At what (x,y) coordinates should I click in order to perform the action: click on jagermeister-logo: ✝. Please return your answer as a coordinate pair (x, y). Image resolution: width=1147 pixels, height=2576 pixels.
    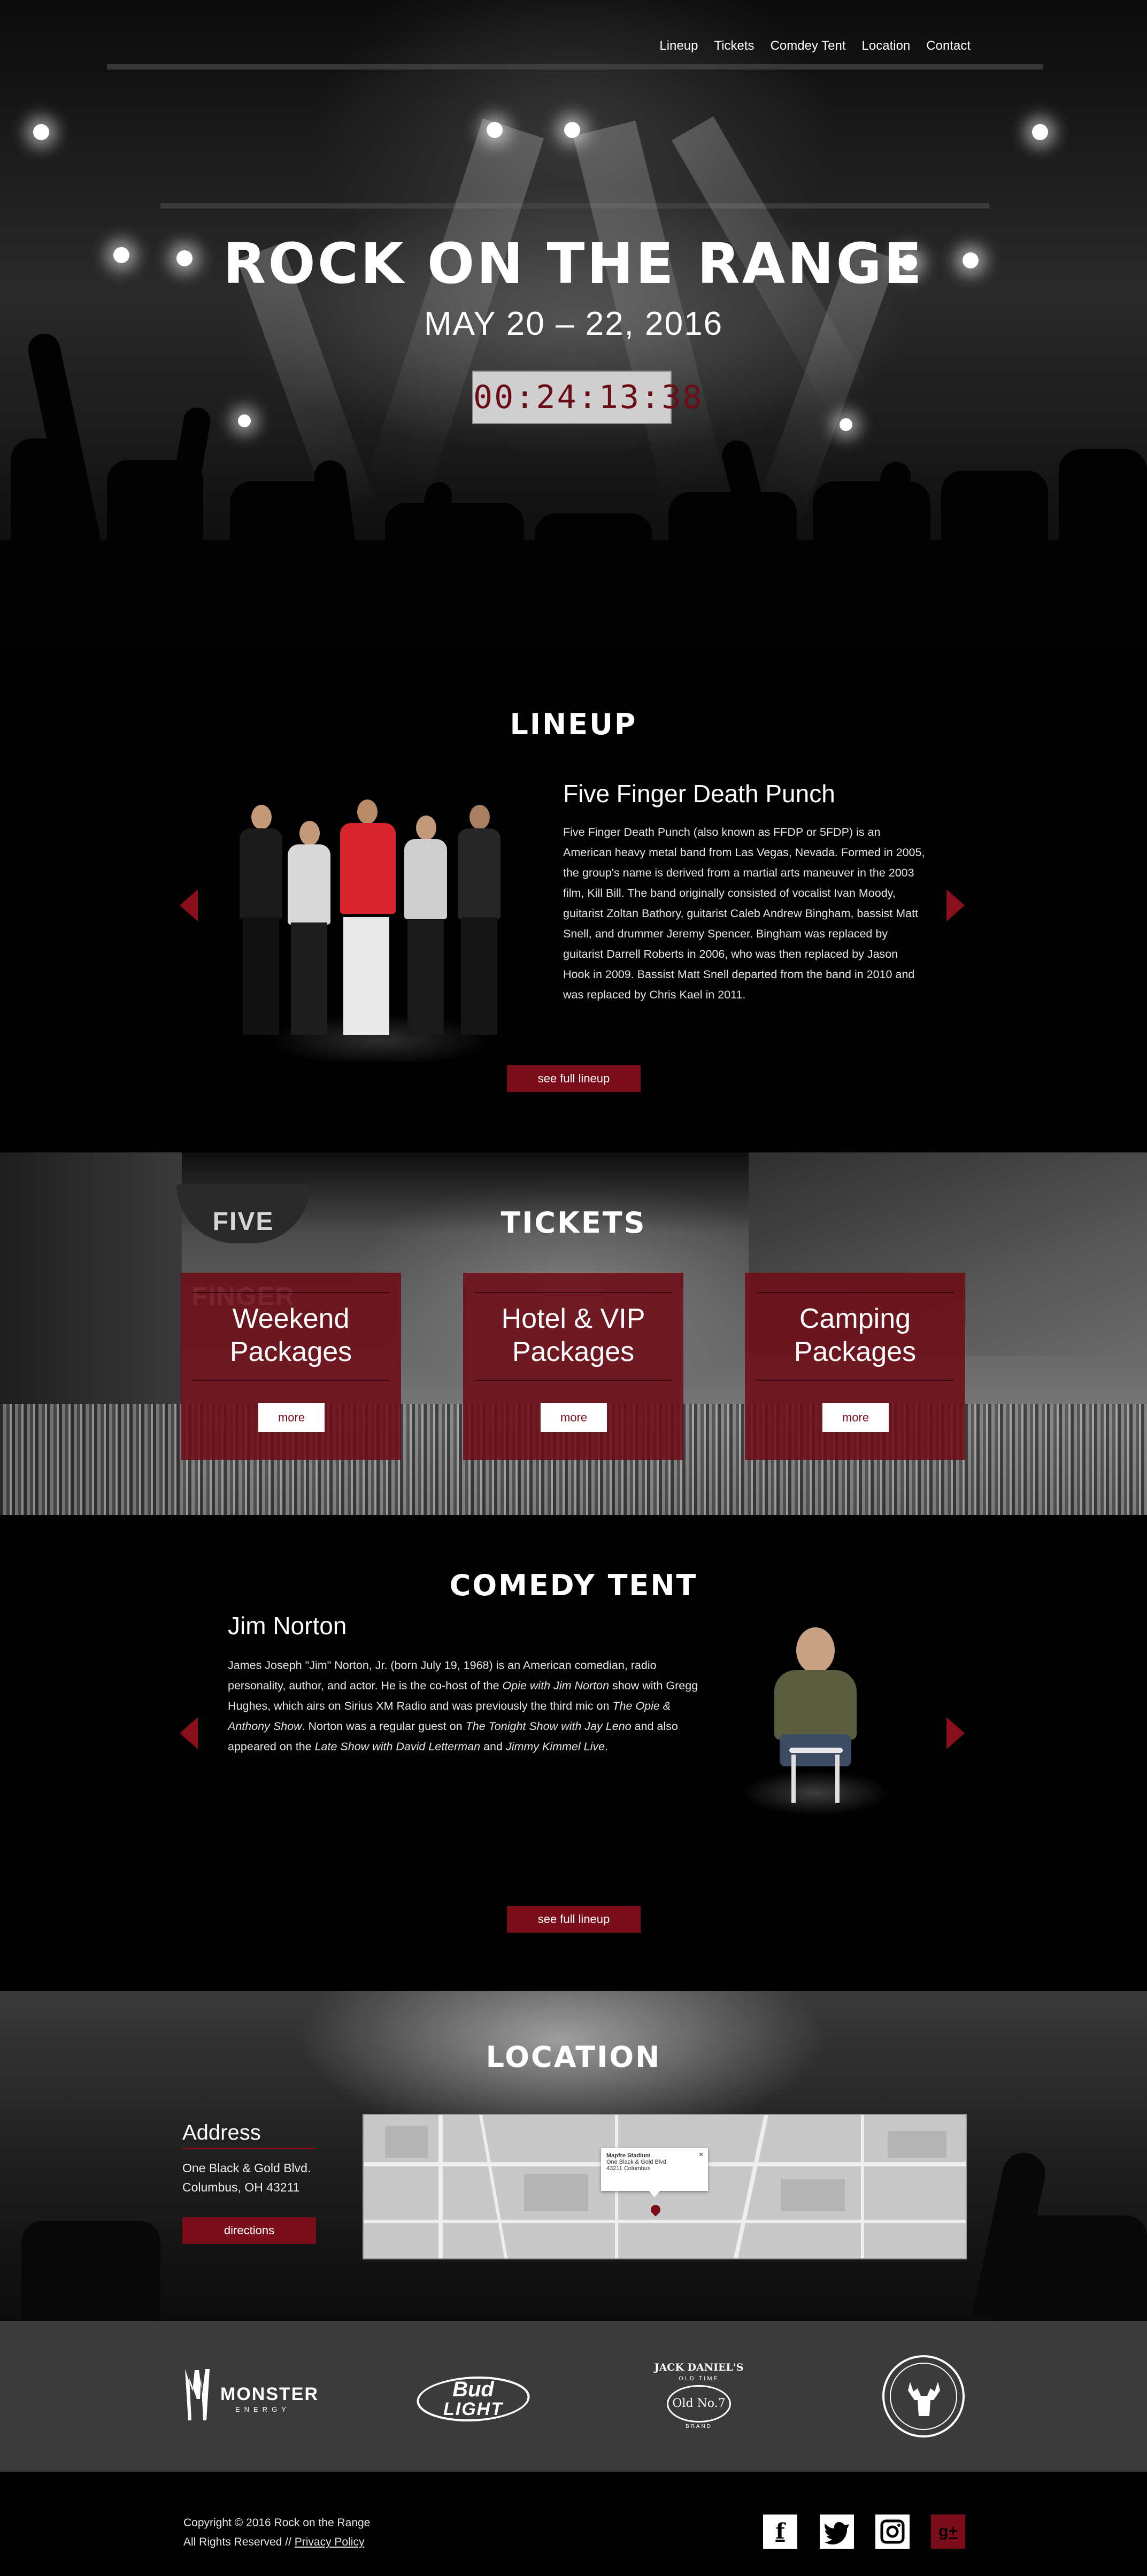
    Looking at the image, I should click on (923, 2396).